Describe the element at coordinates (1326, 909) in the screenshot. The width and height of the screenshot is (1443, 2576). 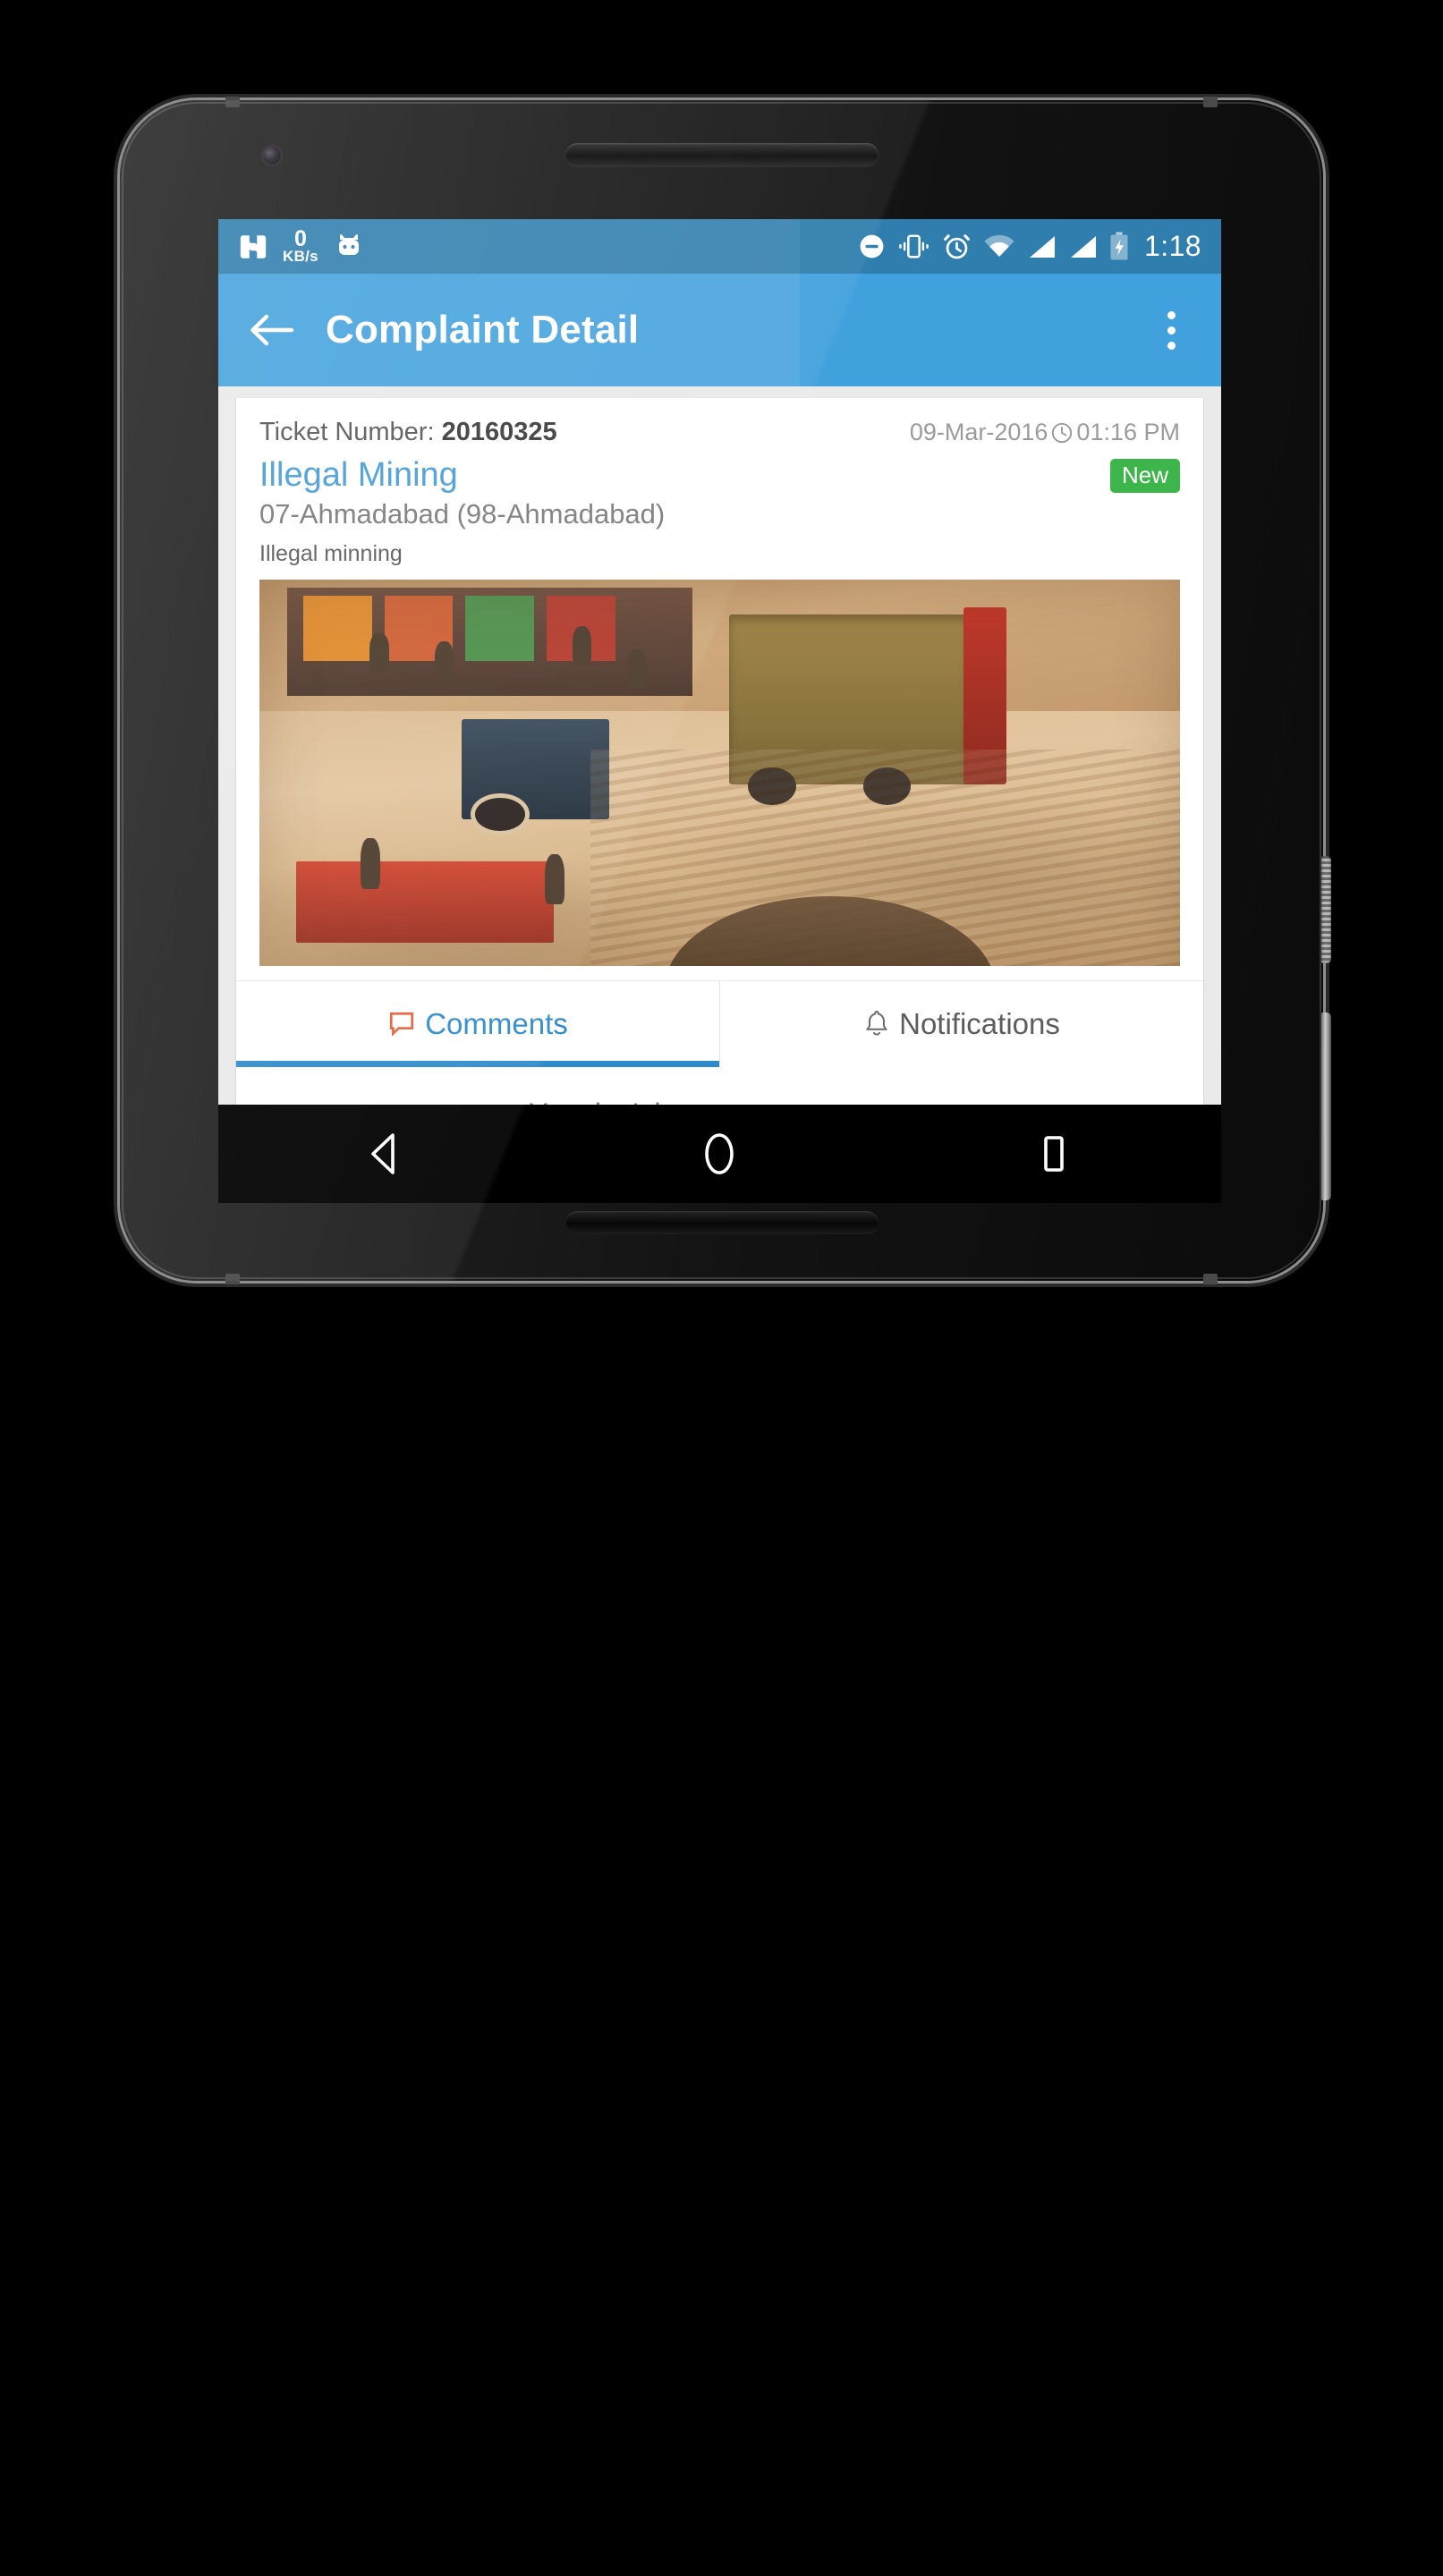
I see `power-button` at that location.